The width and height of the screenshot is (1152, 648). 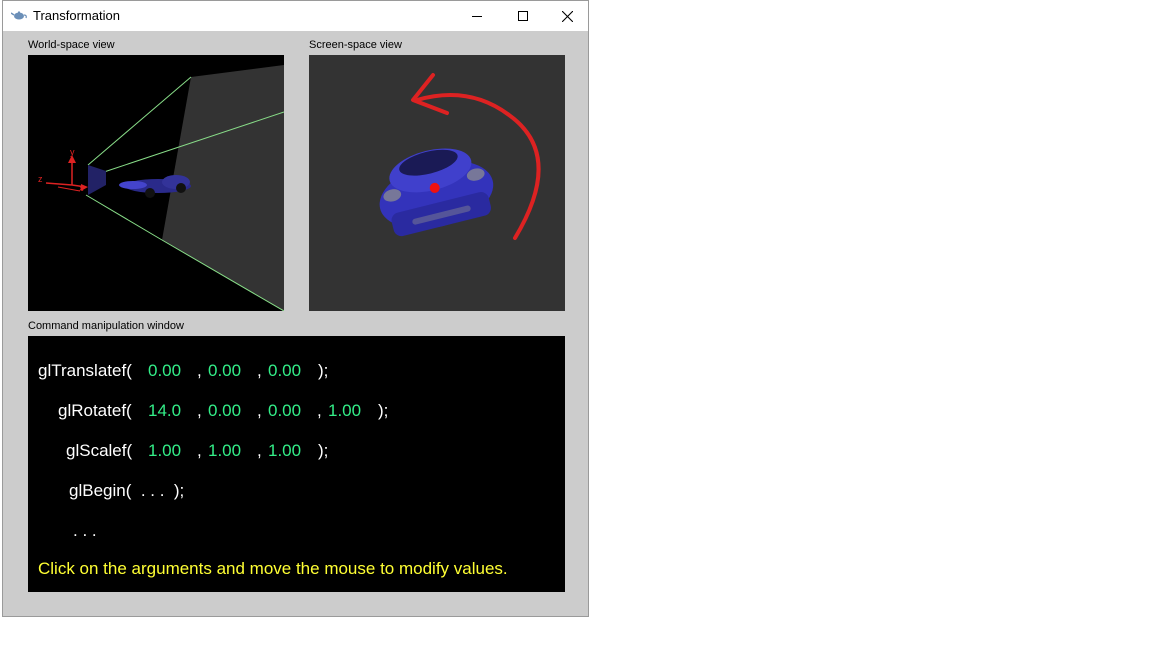 I want to click on rotate-arg-y: 0.00, so click(x=284, y=411).